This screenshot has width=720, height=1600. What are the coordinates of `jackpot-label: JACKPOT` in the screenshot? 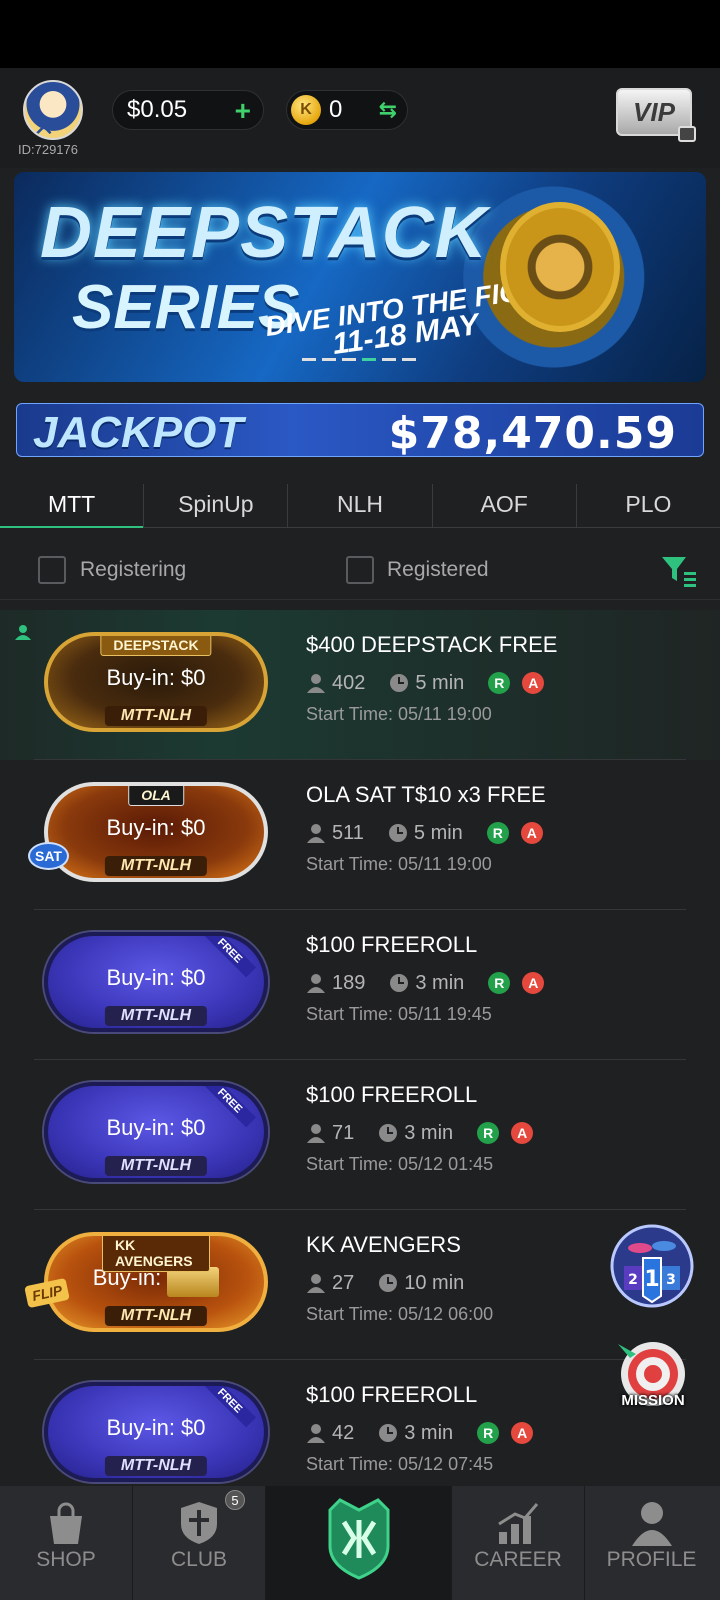 It's located at (138, 432).